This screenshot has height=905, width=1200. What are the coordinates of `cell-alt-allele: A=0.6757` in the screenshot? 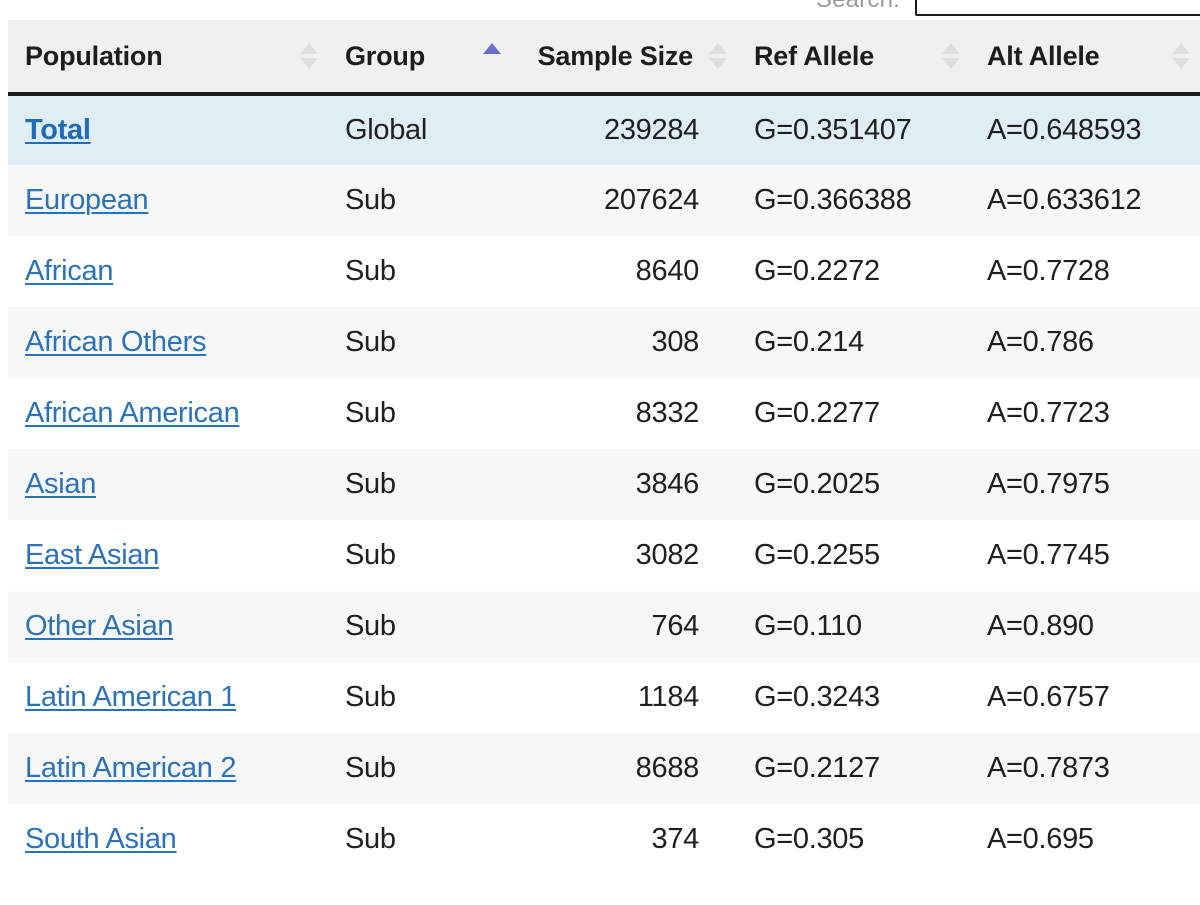 It's located at (1048, 697).